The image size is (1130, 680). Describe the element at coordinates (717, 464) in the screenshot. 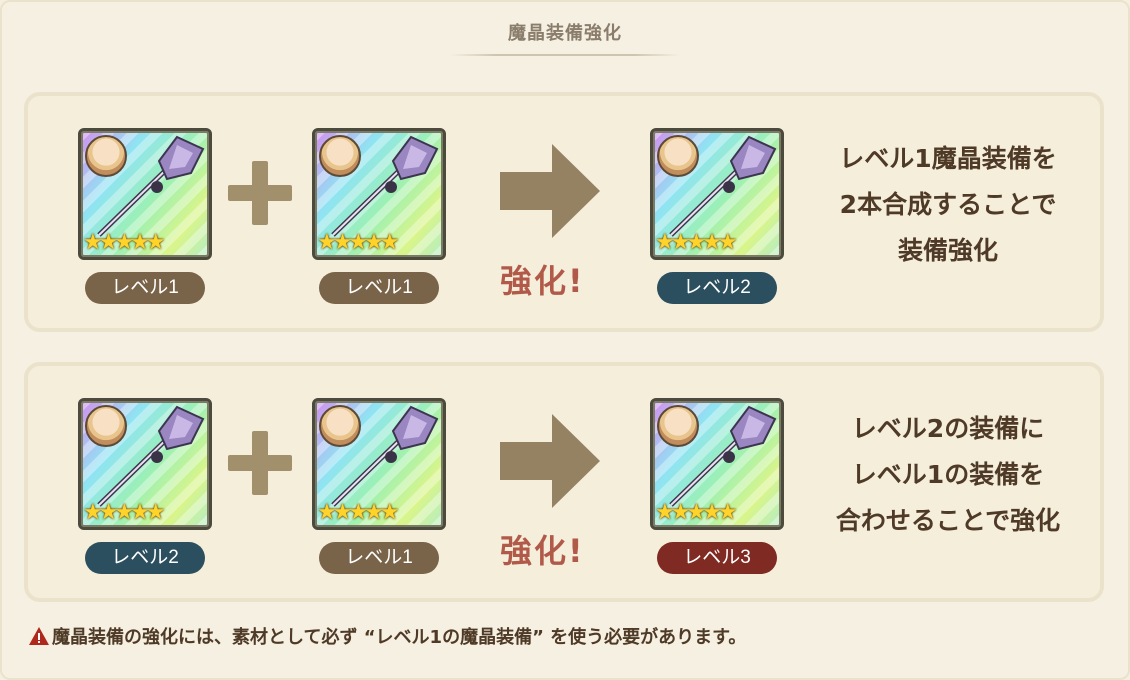

I see `equipment-card-2-result: ★★★★★` at that location.